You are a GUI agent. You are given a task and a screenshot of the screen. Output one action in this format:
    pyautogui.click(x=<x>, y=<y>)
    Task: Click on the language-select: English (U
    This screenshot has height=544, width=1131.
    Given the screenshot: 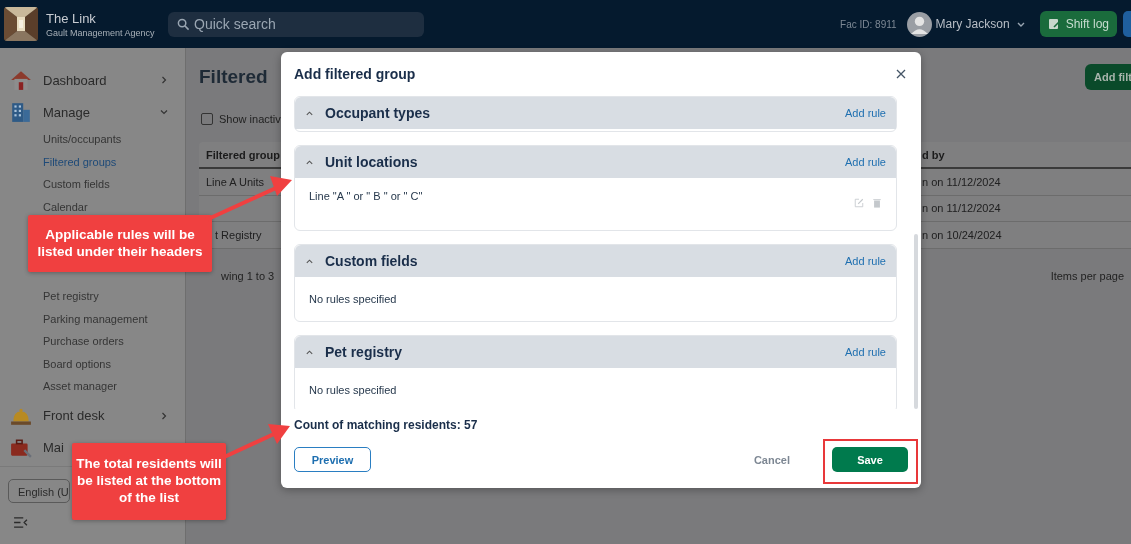 What is the action you would take?
    pyautogui.click(x=39, y=490)
    